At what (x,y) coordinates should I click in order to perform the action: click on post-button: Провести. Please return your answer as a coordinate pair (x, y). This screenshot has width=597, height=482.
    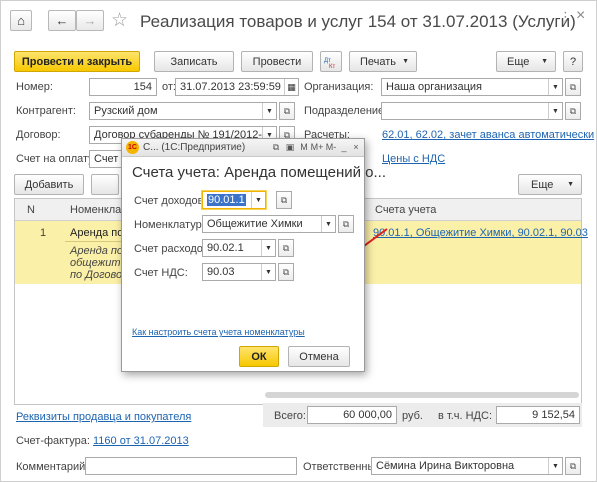
    Looking at the image, I should click on (277, 61).